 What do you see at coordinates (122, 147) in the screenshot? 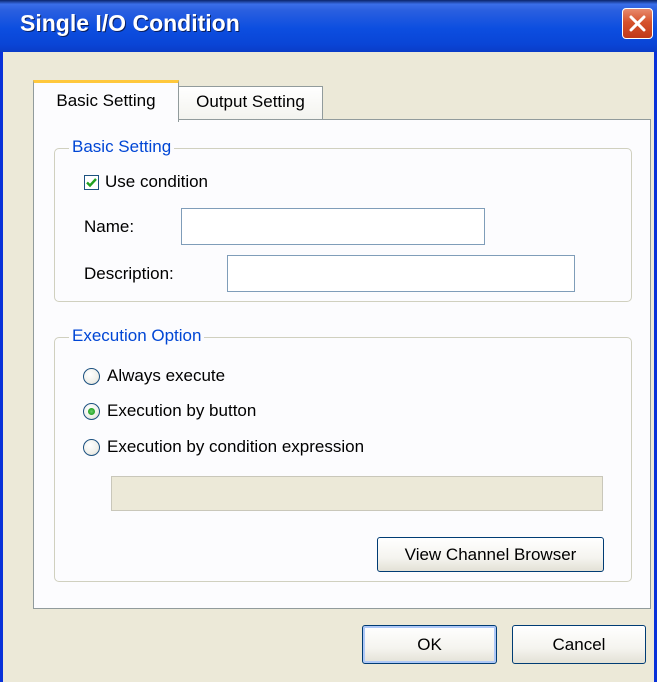
I see `basic-setting-group-title: Basic Setting` at bounding box center [122, 147].